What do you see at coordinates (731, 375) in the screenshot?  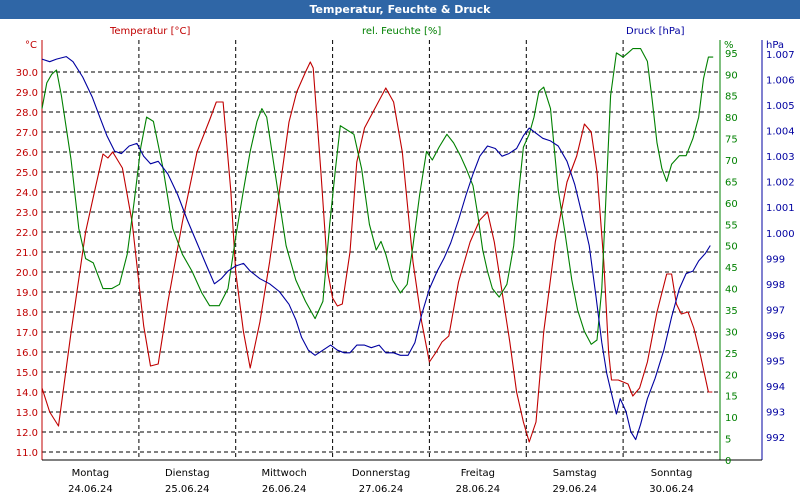 I see `middle-axis-tick-label: 20` at bounding box center [731, 375].